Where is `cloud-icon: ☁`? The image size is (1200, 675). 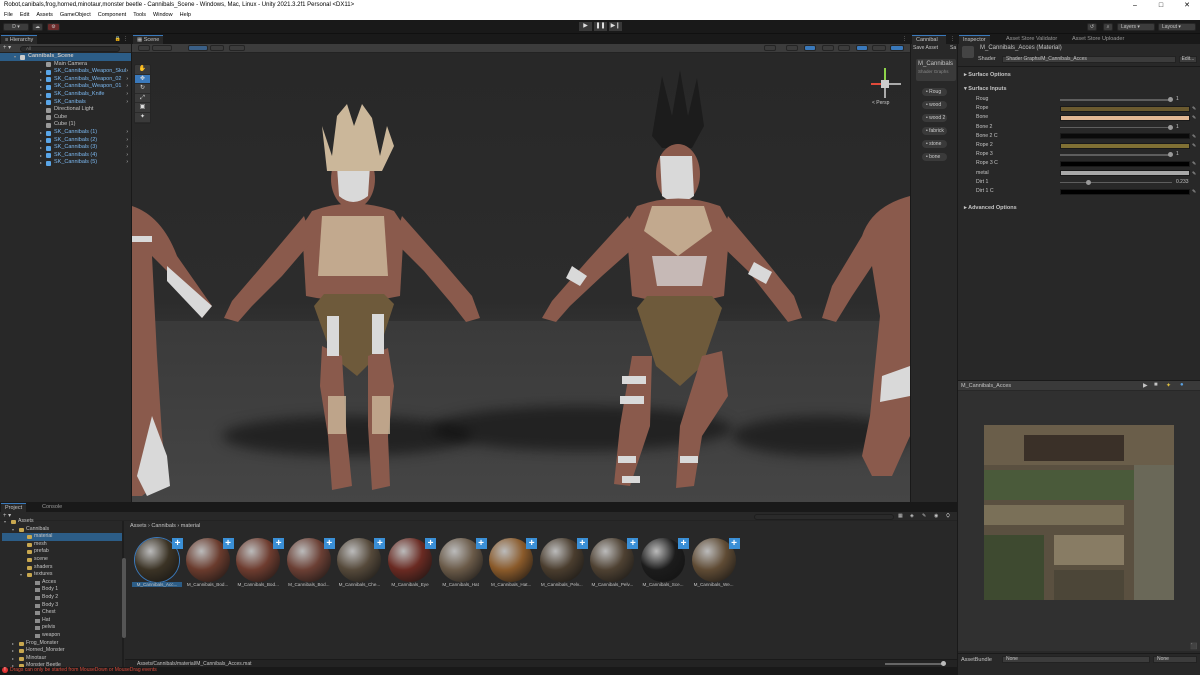 cloud-icon: ☁ is located at coordinates (37, 27).